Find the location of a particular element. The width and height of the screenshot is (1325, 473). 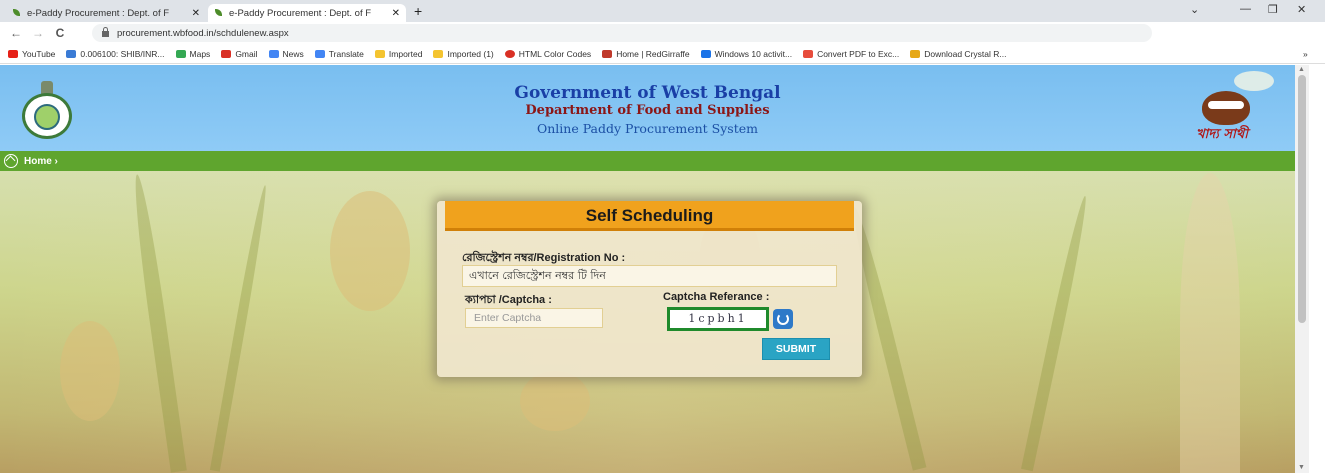

maps-icon is located at coordinates (180, 53).